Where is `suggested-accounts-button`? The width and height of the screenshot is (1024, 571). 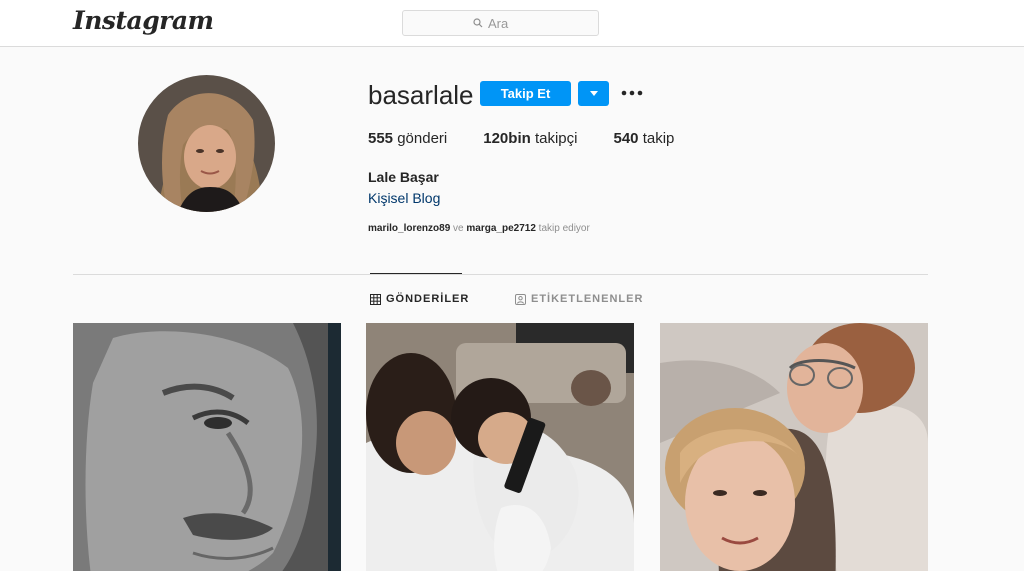
suggested-accounts-button is located at coordinates (593, 93).